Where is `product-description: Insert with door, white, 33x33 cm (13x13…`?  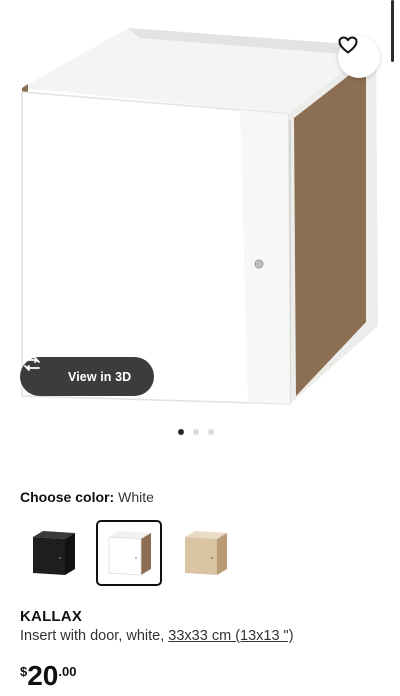
product-description: Insert with door, white, 33x33 cm (13x13… is located at coordinates (157, 636).